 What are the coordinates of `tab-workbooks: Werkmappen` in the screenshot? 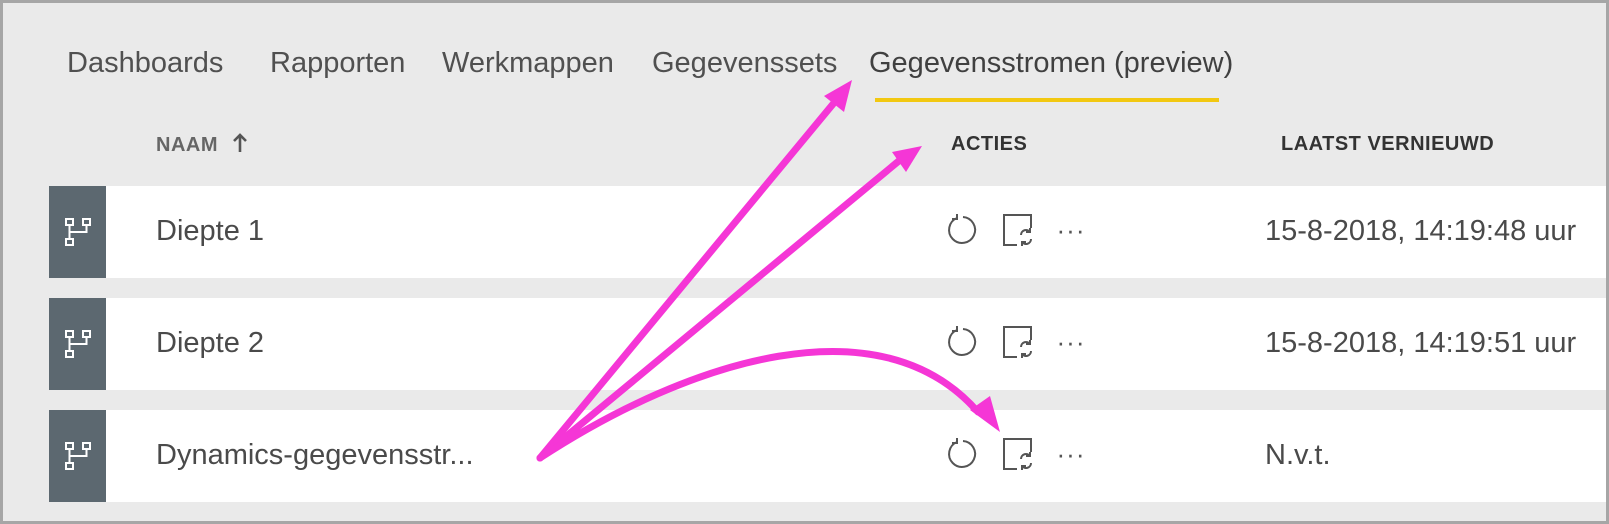 It's located at (528, 63).